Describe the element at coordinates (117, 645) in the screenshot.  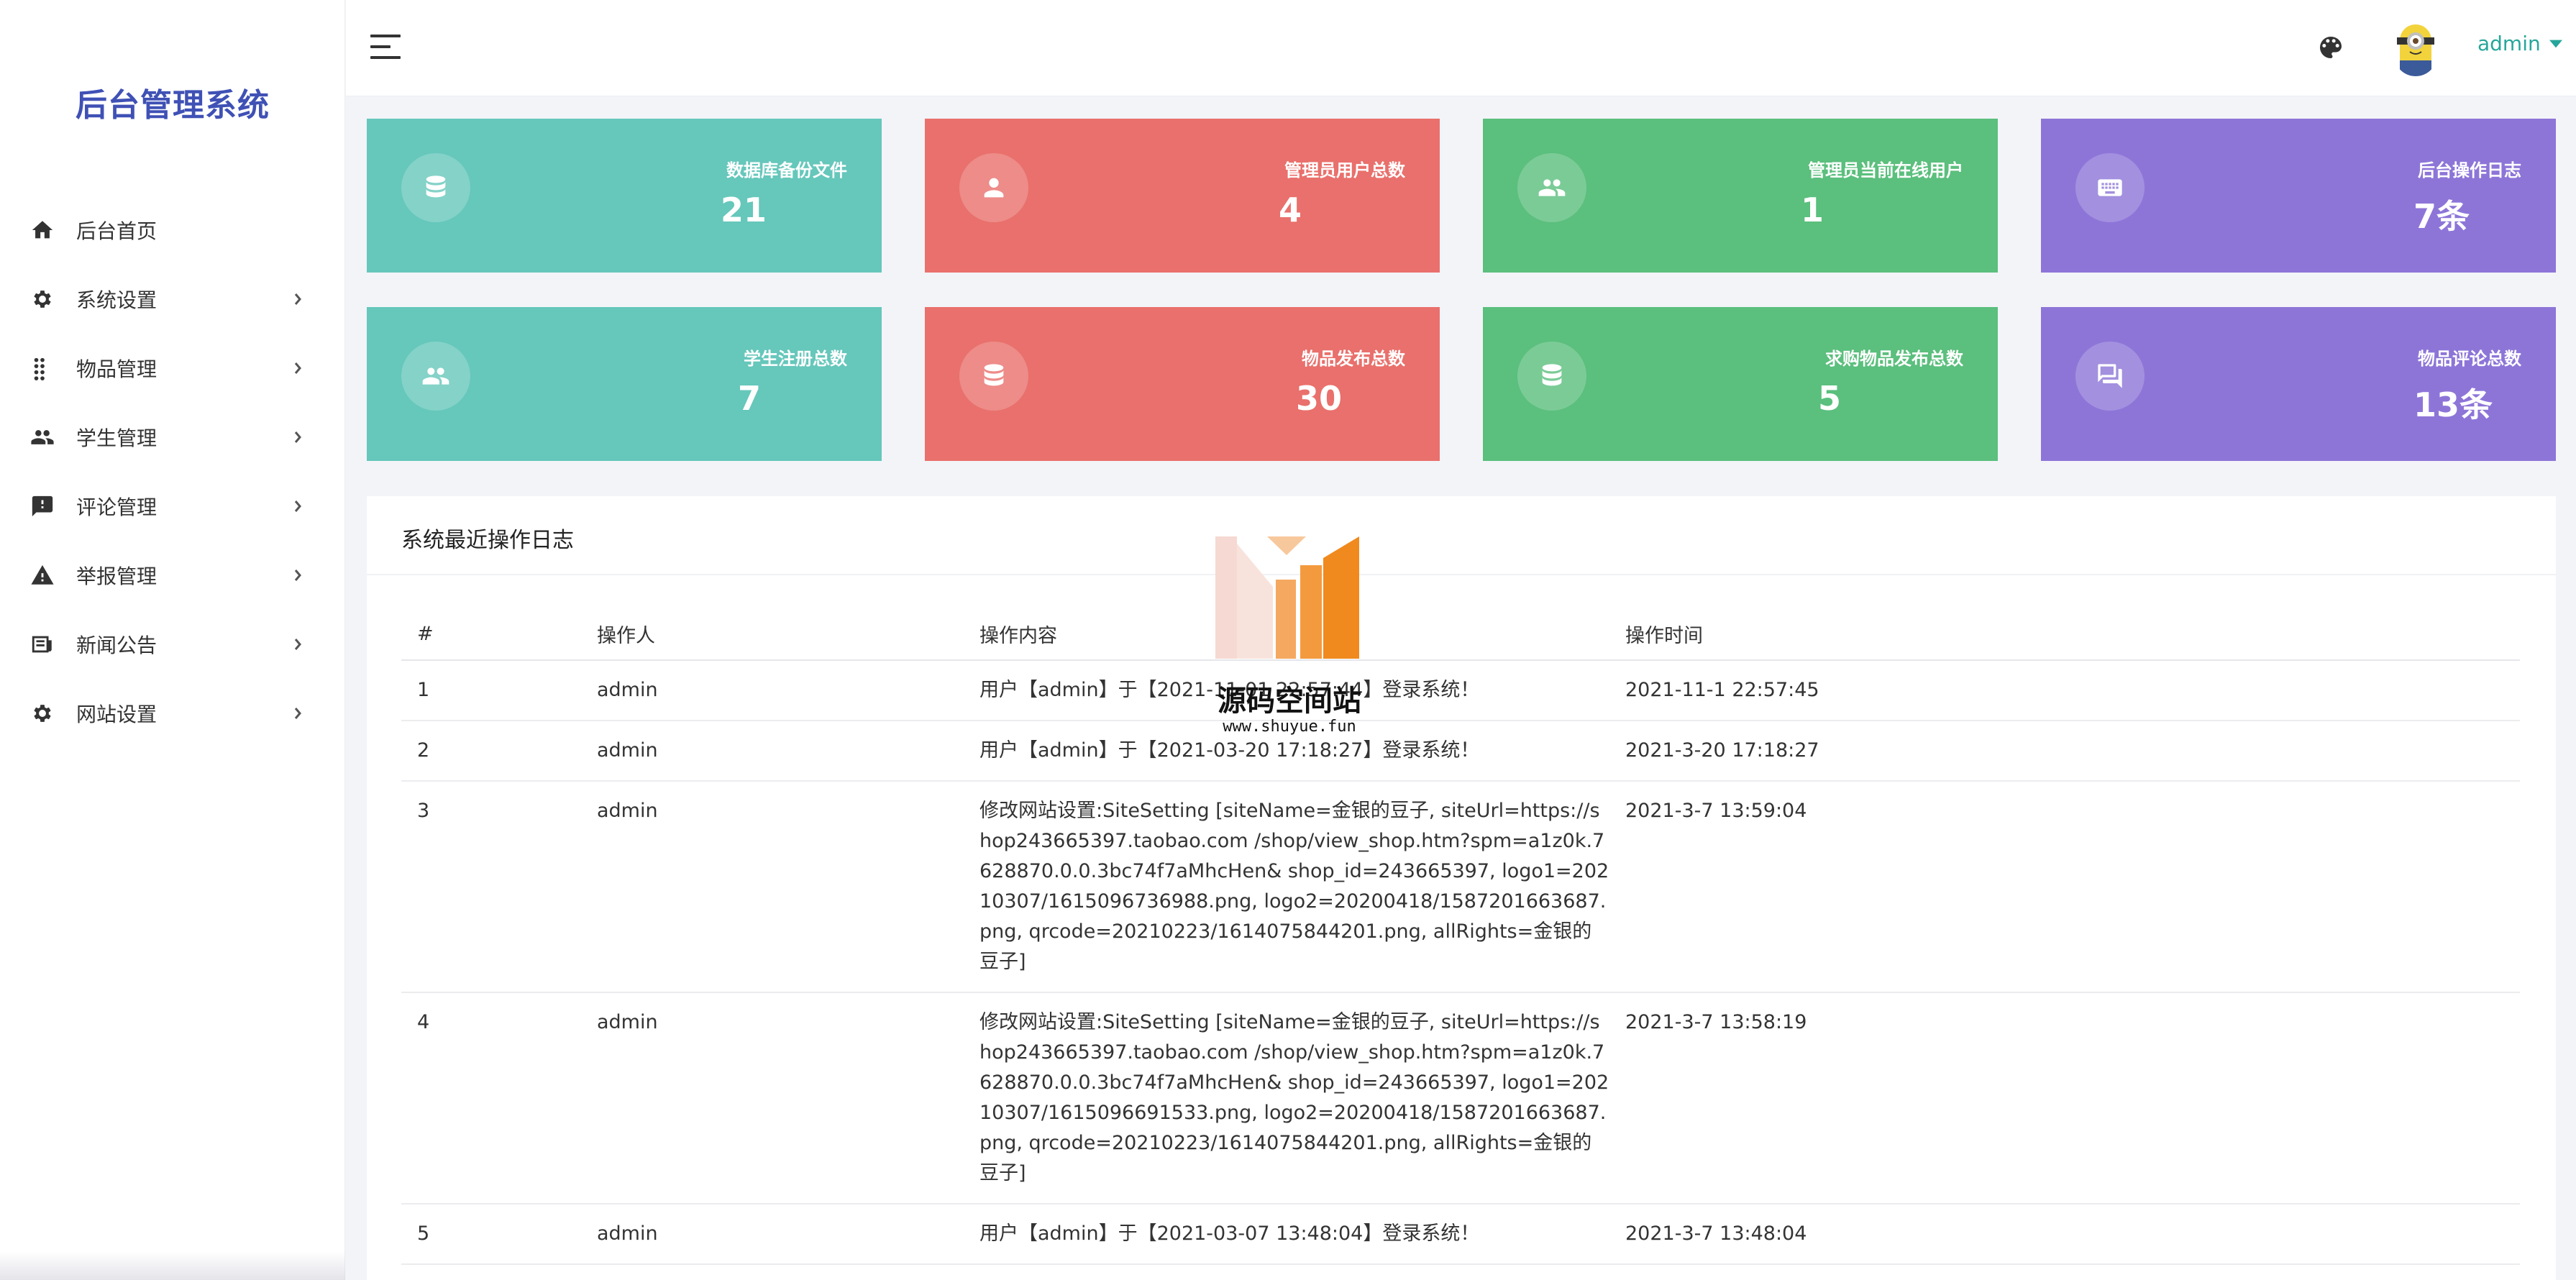
I see `sidebar-item-label: 新闻公告` at that location.